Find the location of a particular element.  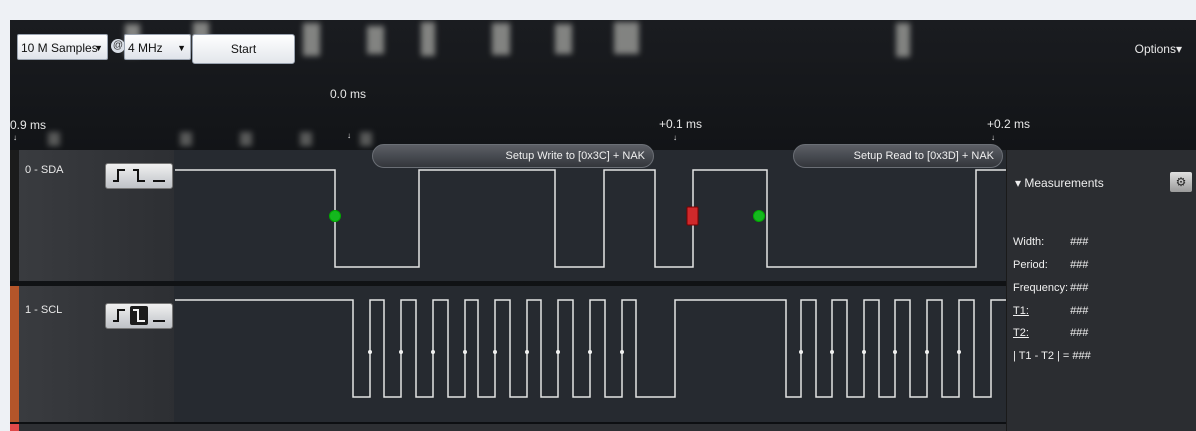

measurement-label: Frequency: is located at coordinates (1041, 288).